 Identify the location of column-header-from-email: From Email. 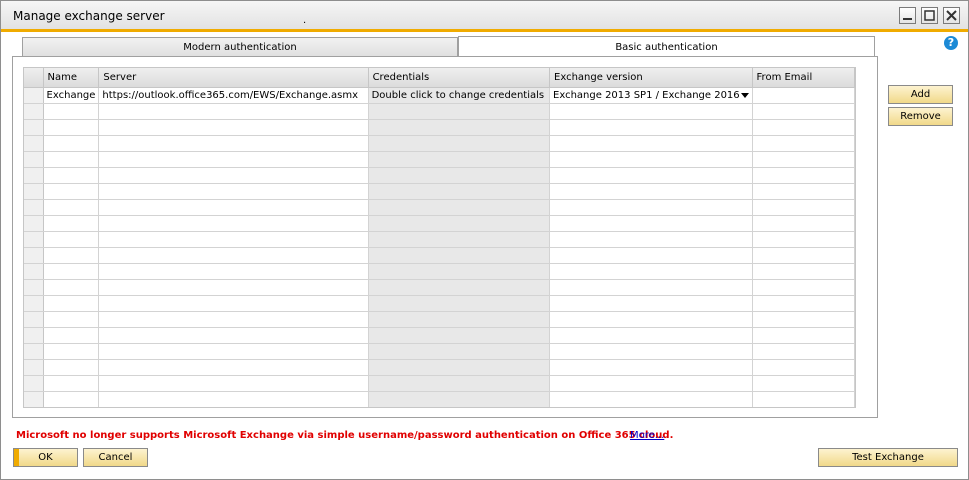
(803, 78).